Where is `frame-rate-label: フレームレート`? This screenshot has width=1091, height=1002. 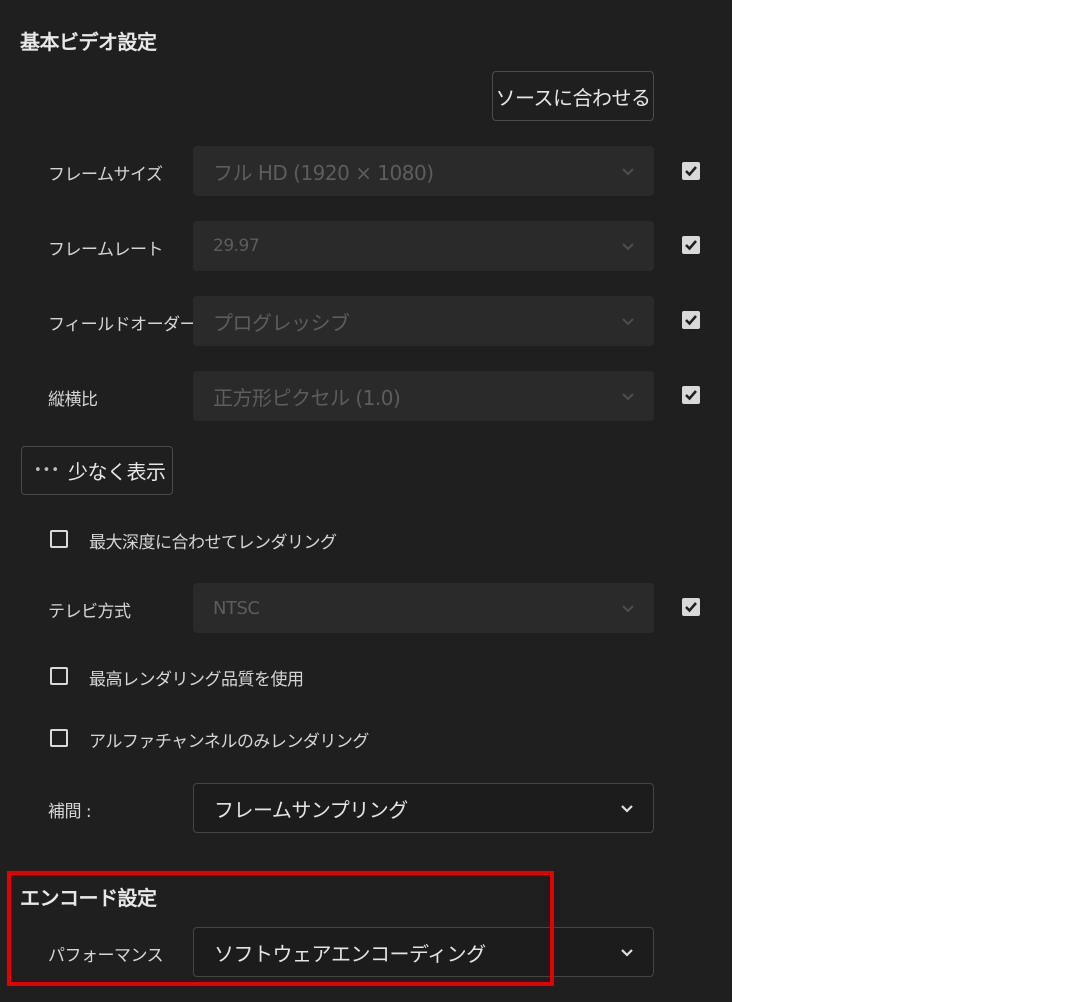 frame-rate-label: フレームレート is located at coordinates (106, 250).